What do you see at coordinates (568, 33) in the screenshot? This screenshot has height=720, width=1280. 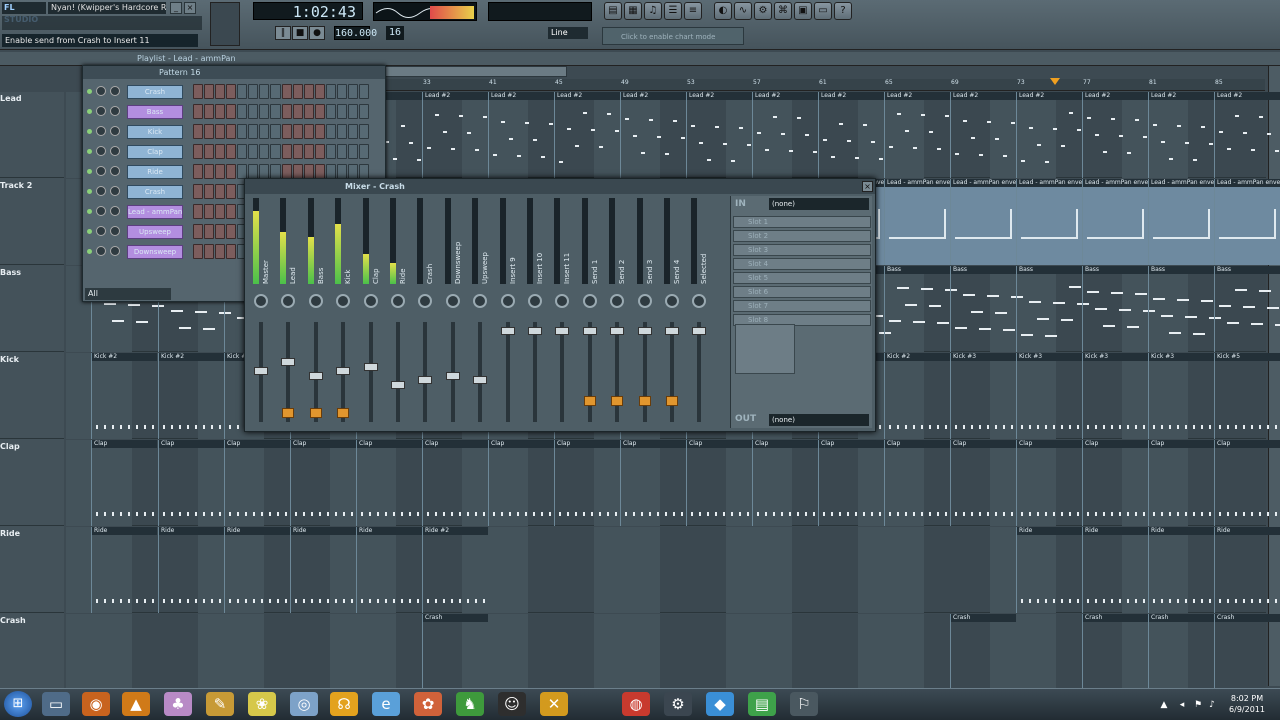 I see `snap-selector: Line` at bounding box center [568, 33].